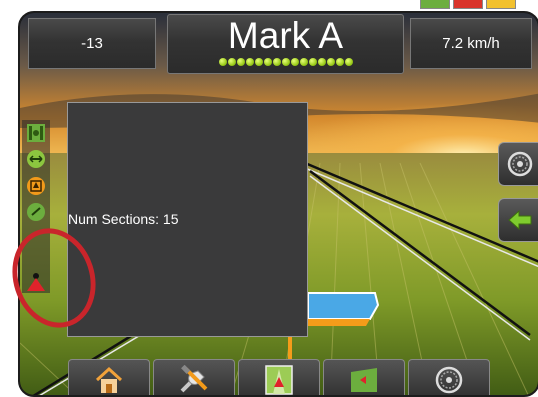  I want to click on tab-tools, so click(194, 377).